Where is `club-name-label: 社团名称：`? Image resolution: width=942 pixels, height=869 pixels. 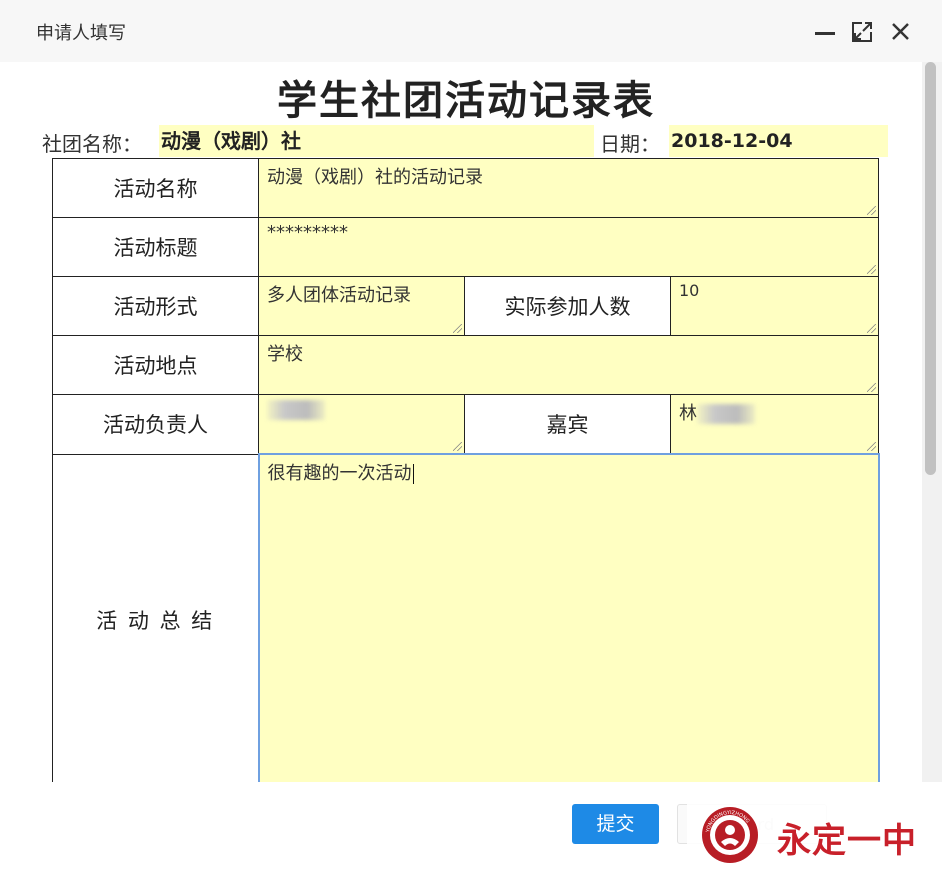
club-name-label: 社团名称： is located at coordinates (92, 144).